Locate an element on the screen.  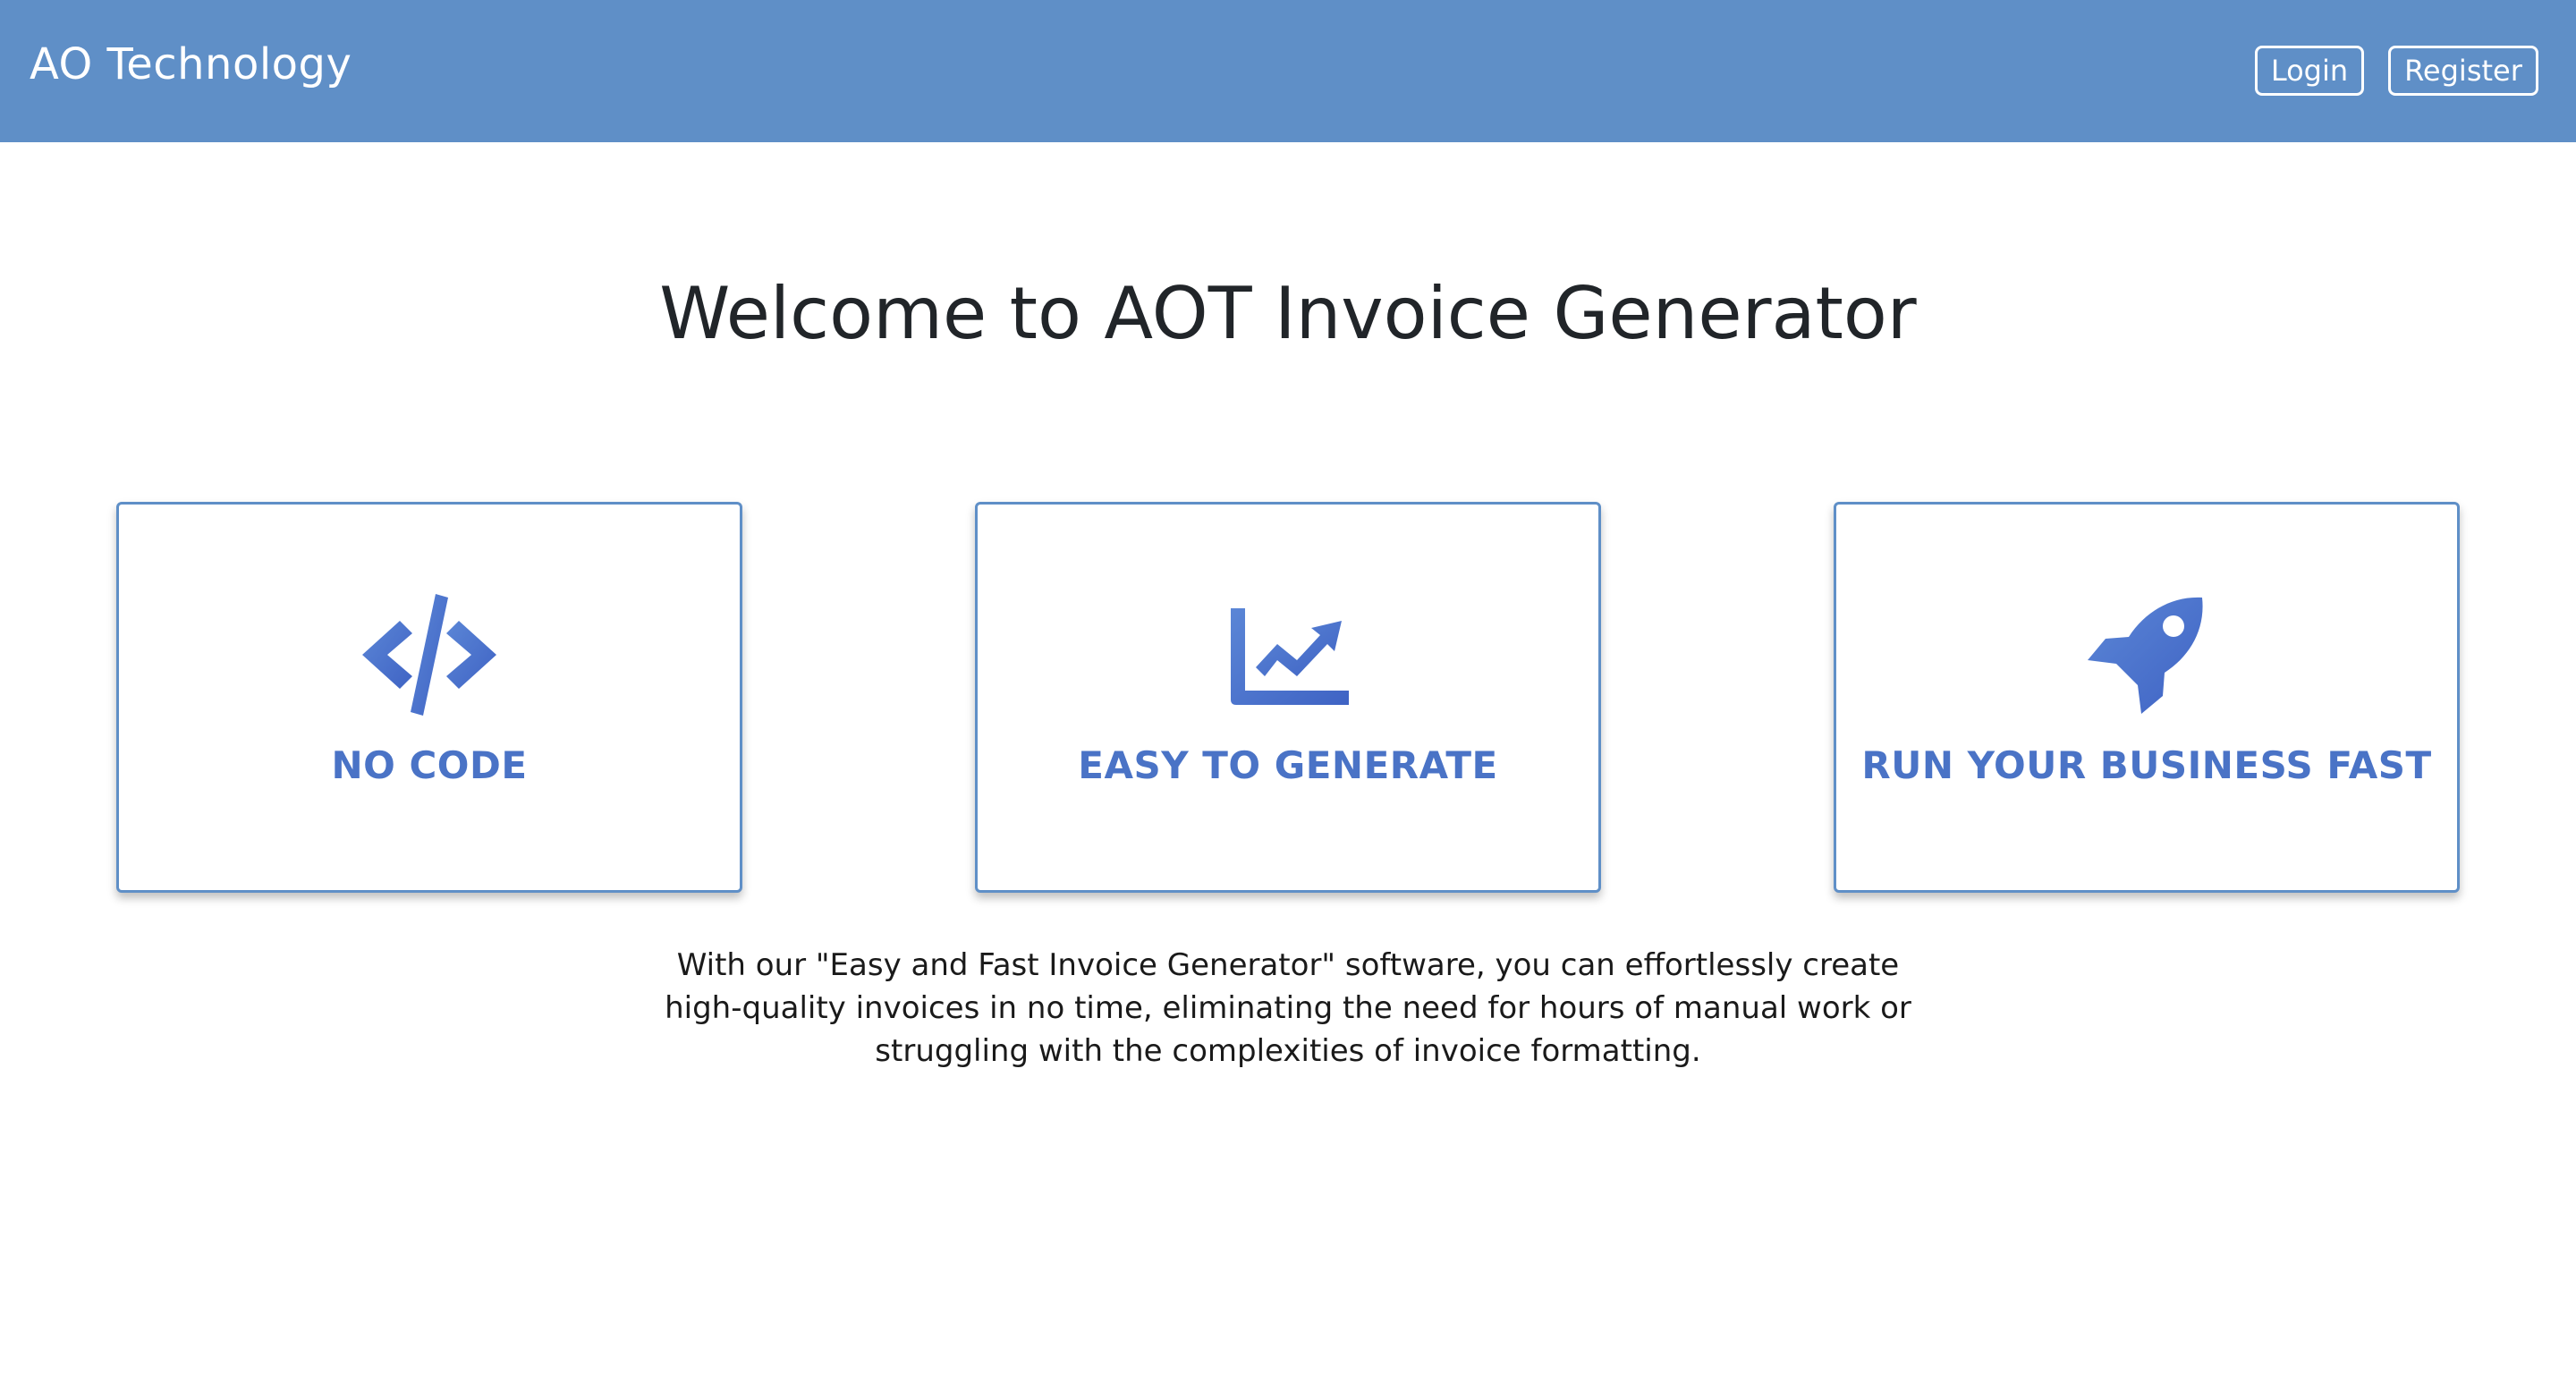
feature-card-no-code: NO CODE is located at coordinates (429, 697).